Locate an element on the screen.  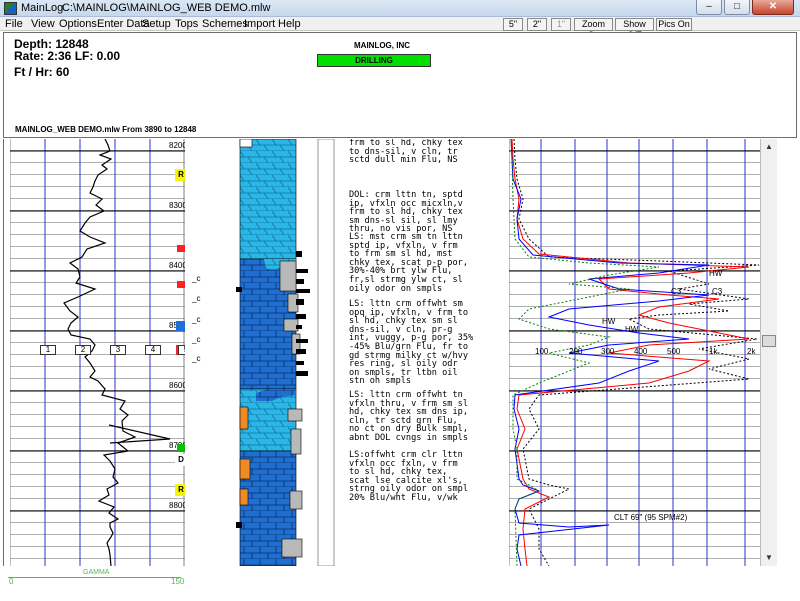
company-name: MAINLOG, INC is located at coordinates (382, 45).